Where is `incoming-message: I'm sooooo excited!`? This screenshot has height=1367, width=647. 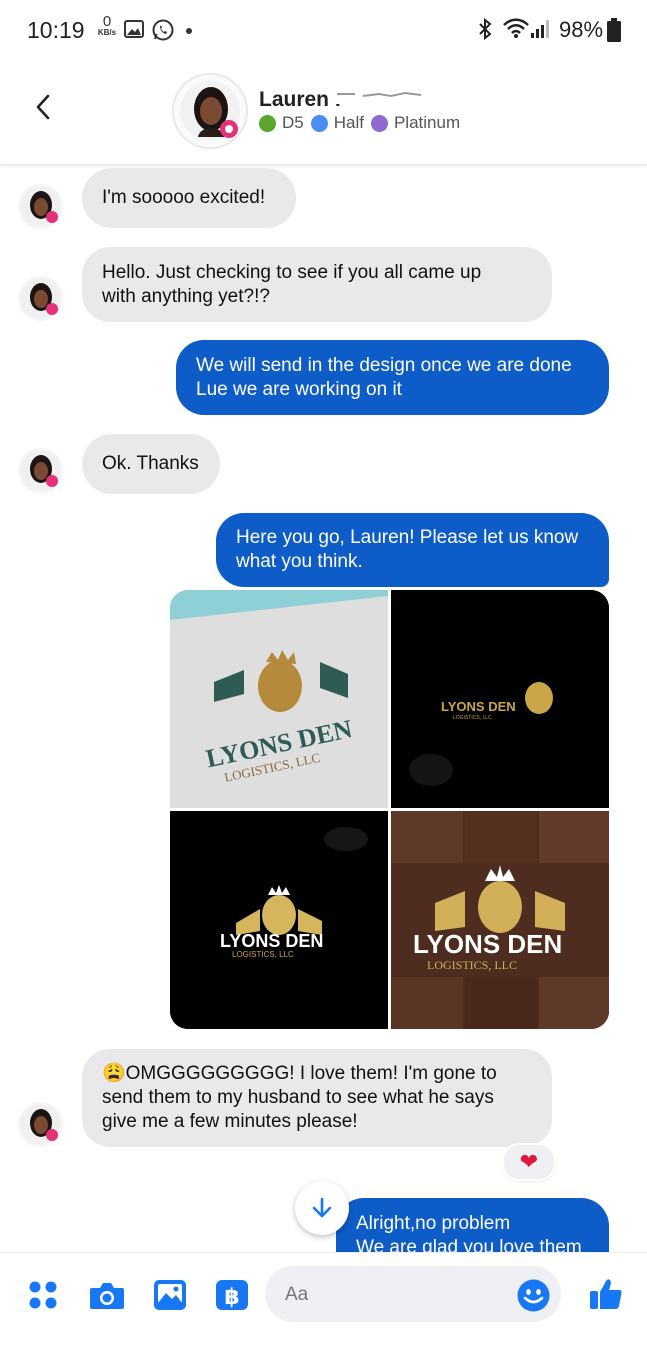
incoming-message: I'm sooooo excited! is located at coordinates (189, 198).